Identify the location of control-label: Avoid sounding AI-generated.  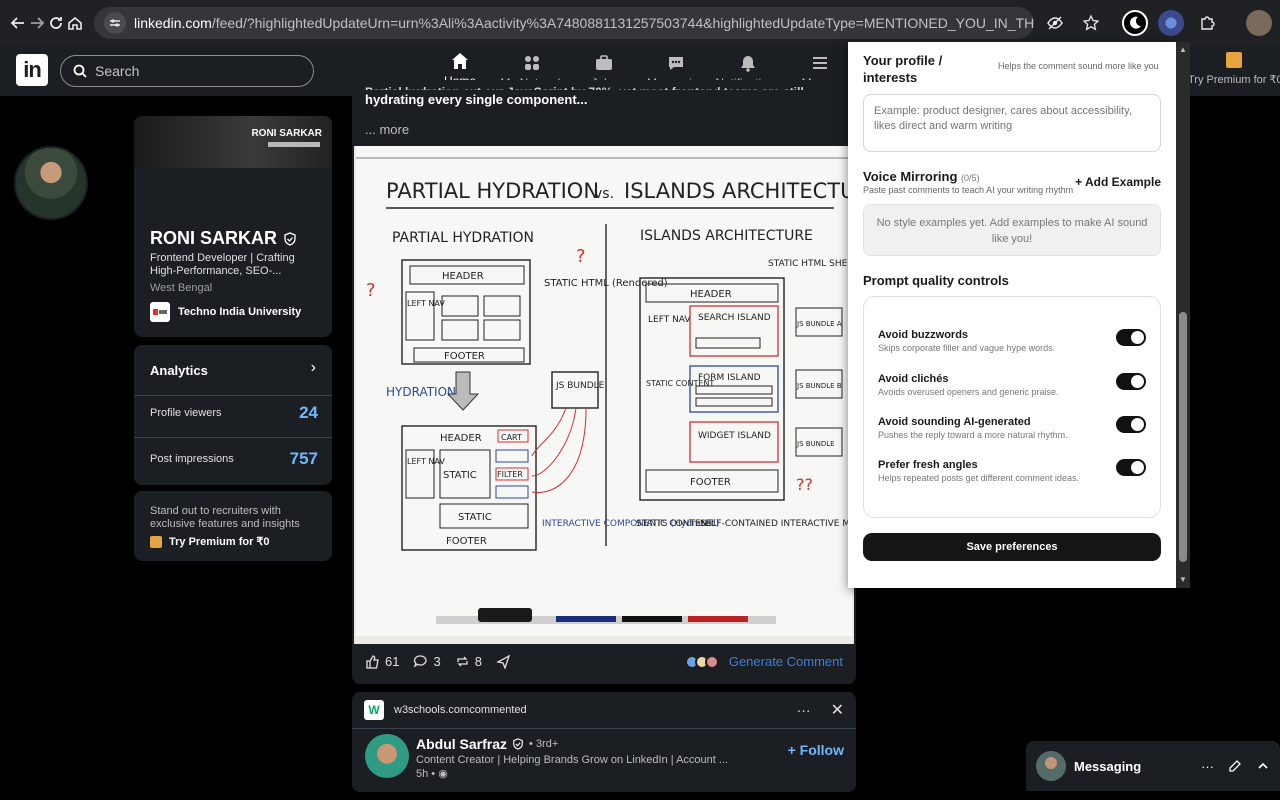
(954, 422).